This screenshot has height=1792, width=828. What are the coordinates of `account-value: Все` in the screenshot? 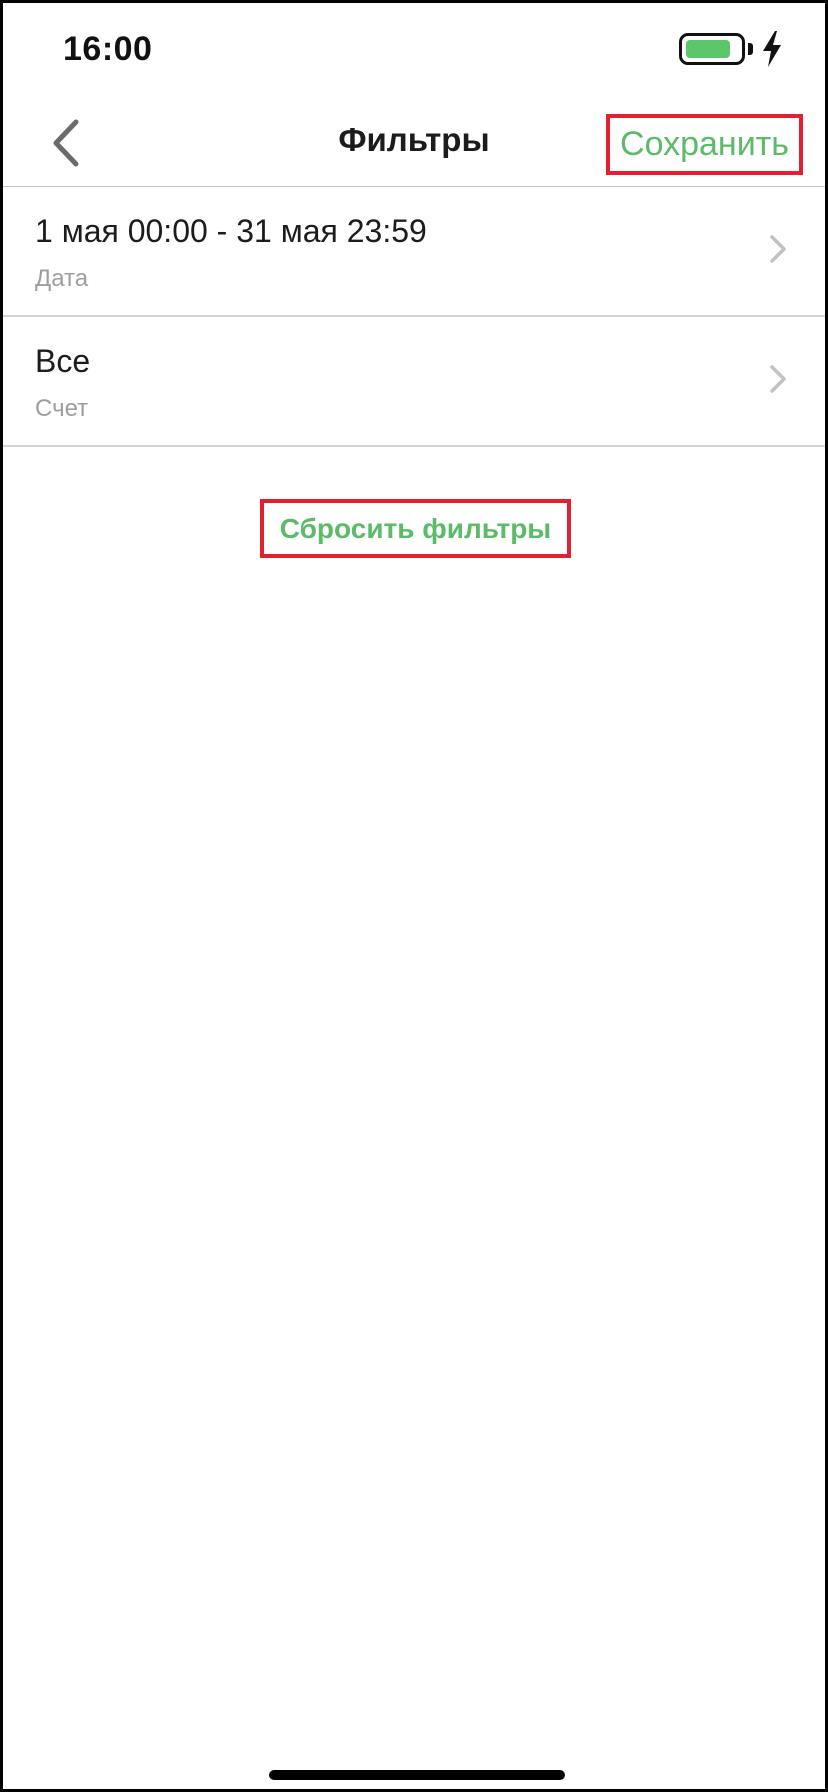 It's located at (63, 361).